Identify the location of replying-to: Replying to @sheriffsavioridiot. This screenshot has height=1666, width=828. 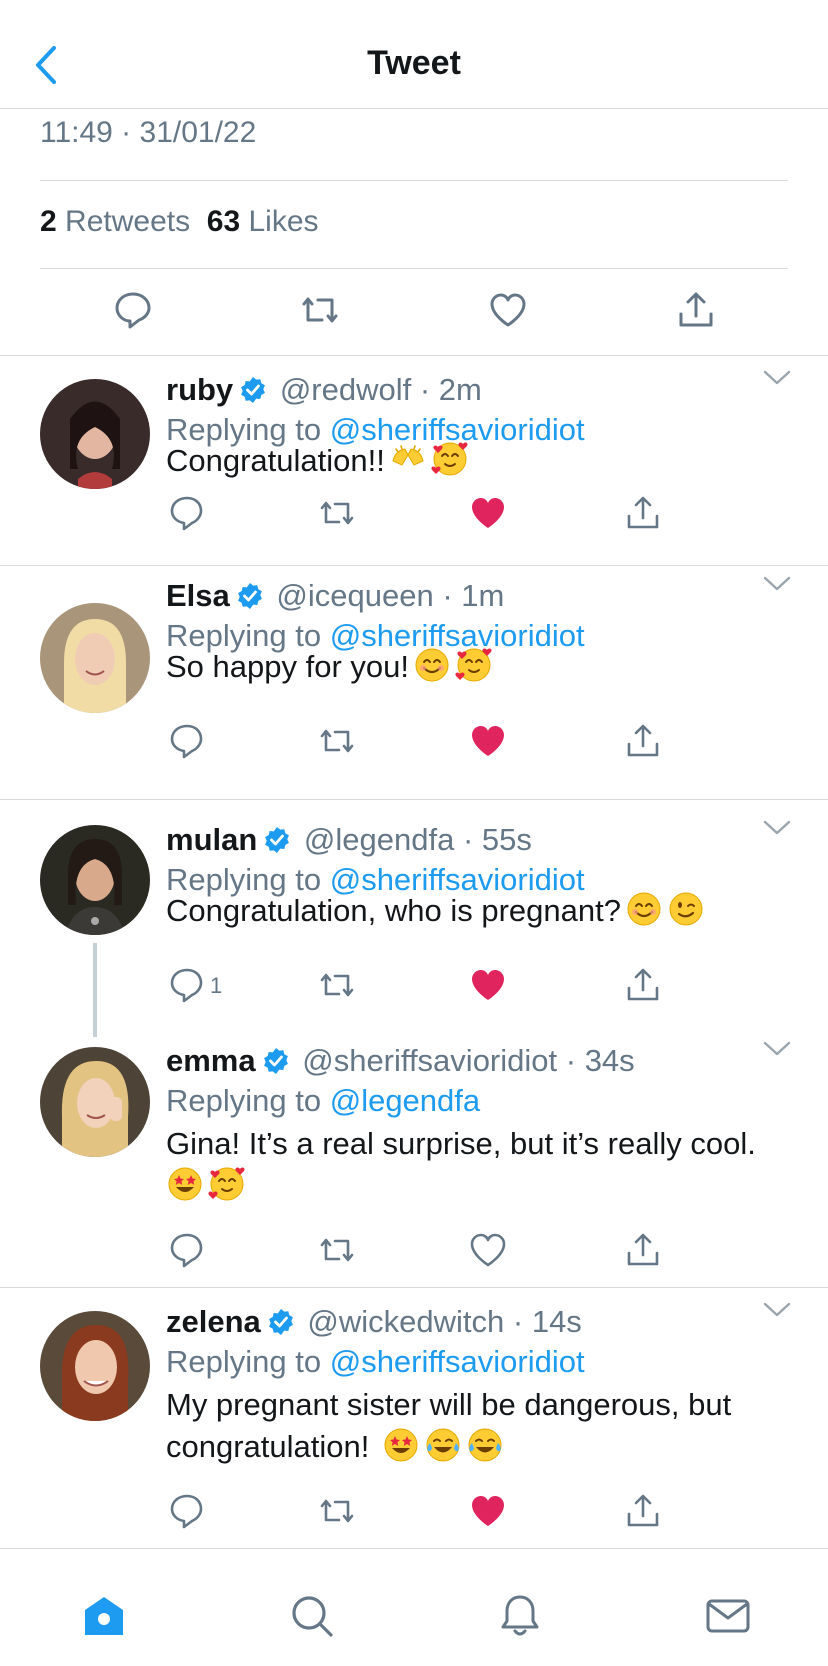
(375, 1362).